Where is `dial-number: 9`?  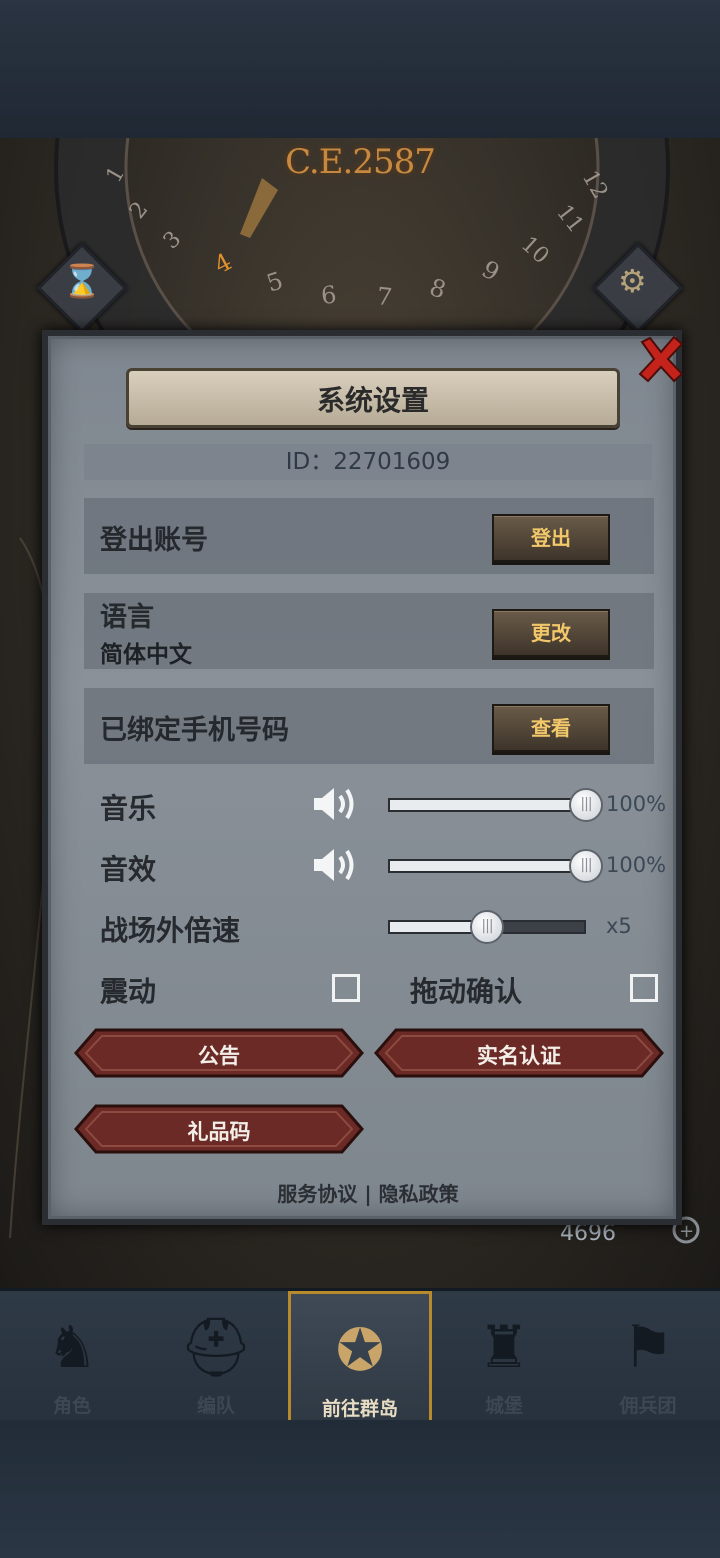 dial-number: 9 is located at coordinates (490, 271).